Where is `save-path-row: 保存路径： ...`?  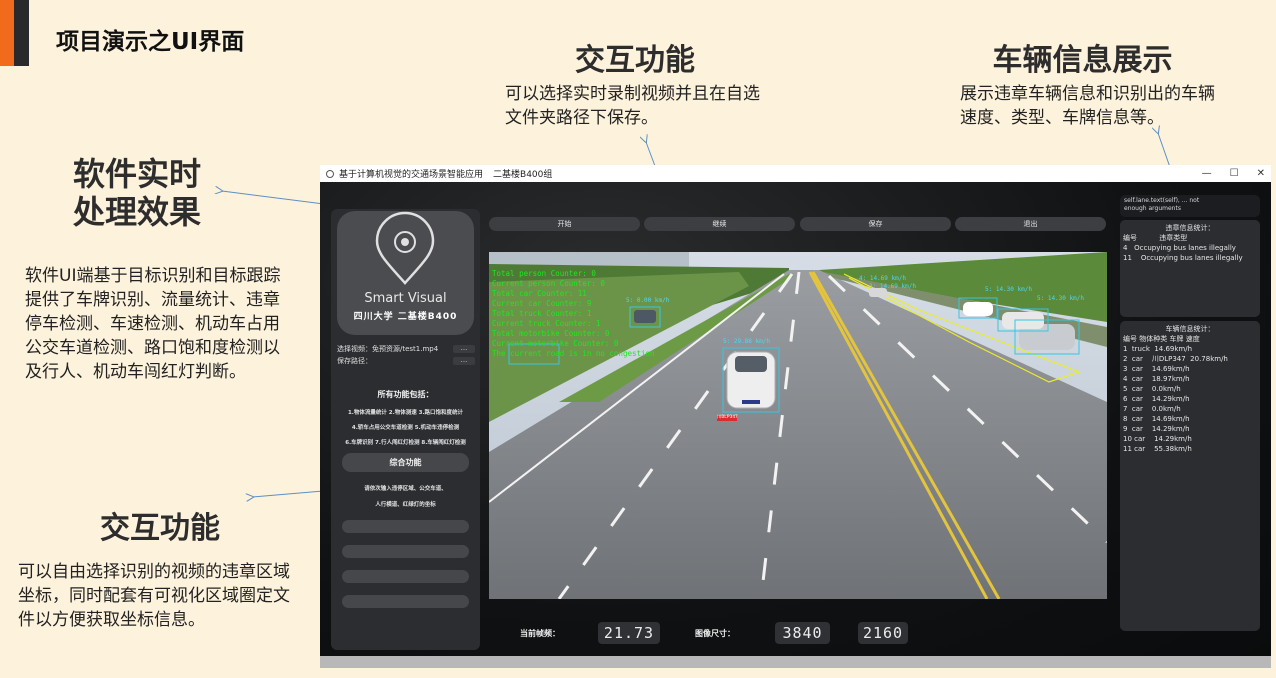 save-path-row: 保存路径： ... is located at coordinates (406, 361).